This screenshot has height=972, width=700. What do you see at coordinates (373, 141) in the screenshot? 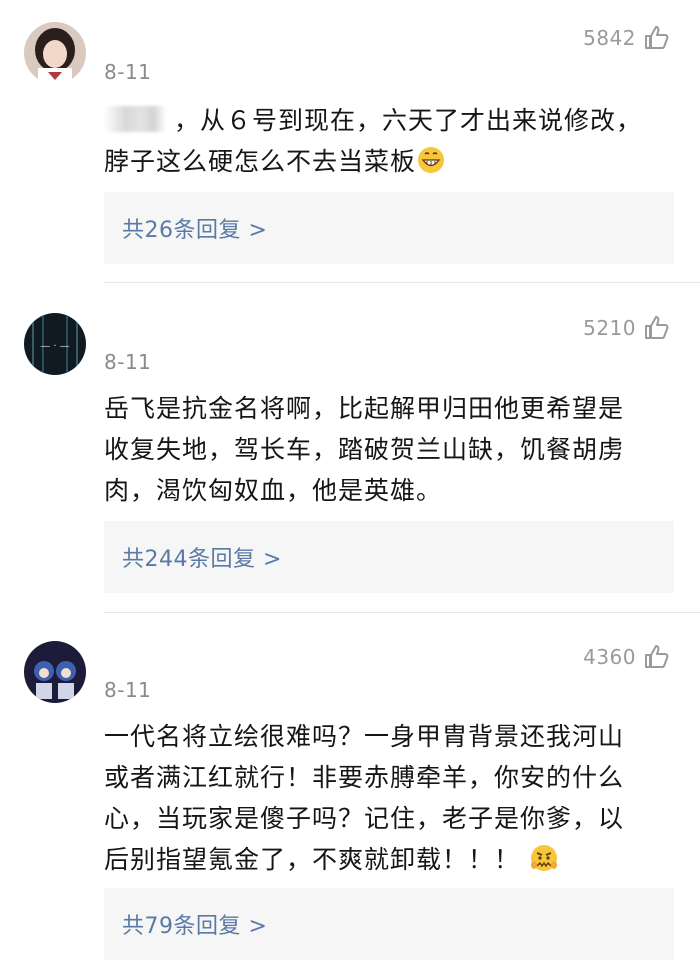
I see `comment-text: ，从６号到现在，六天了才出来说修改， 脖子这么硬怎么不去当菜板` at bounding box center [373, 141].